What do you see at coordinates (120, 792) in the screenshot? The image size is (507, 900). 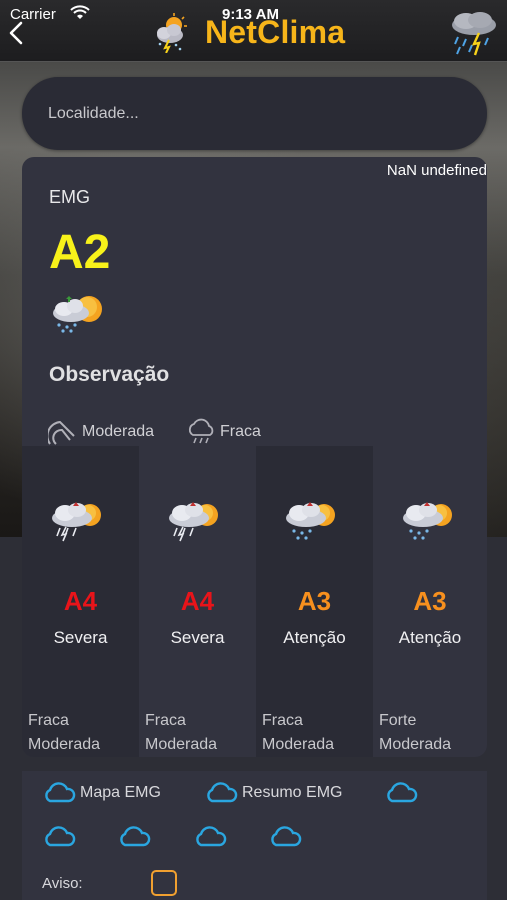 I see `mapa-emg-label: Mapa EMG` at bounding box center [120, 792].